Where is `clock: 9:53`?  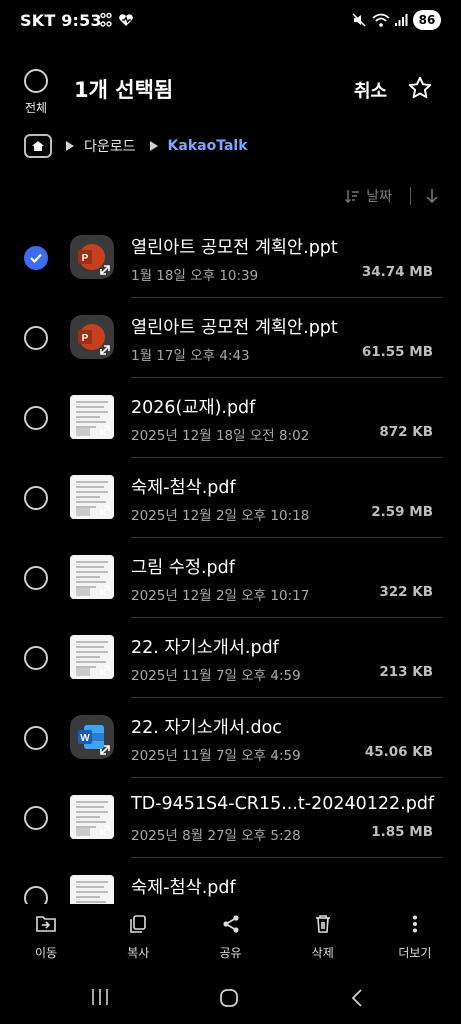 clock: 9:53 is located at coordinates (81, 20).